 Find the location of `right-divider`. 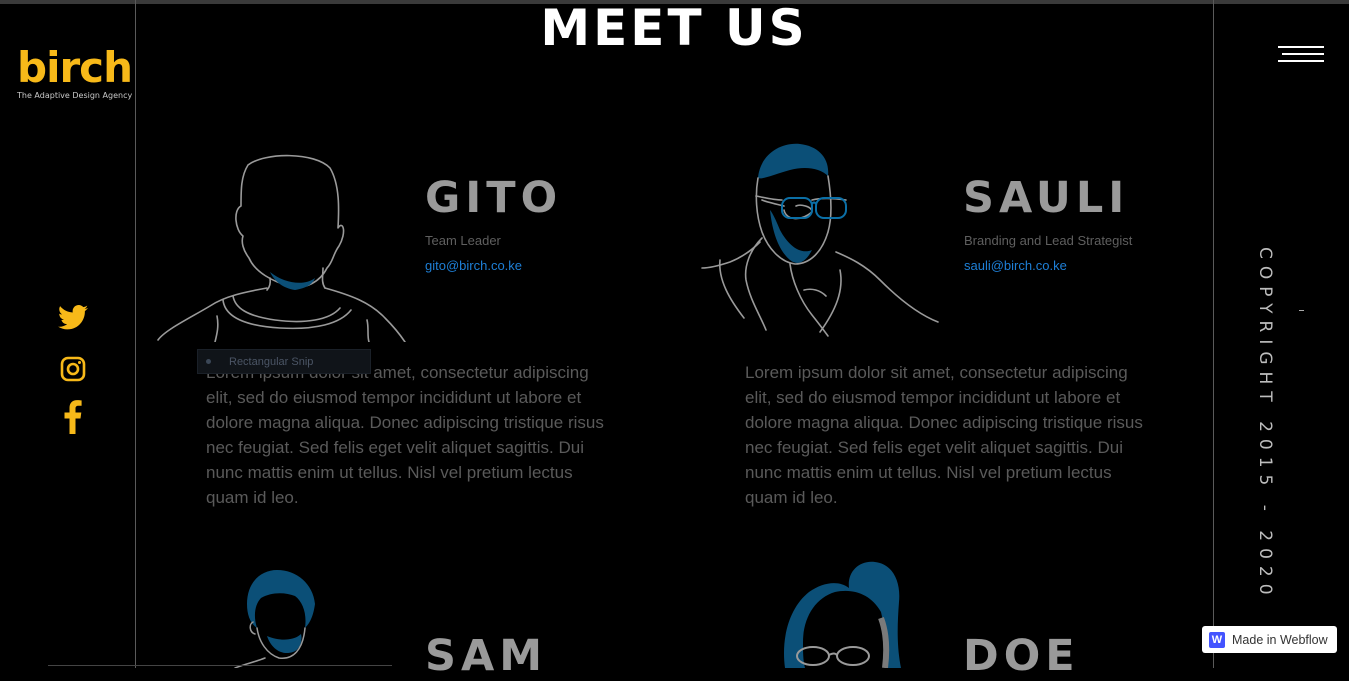

right-divider is located at coordinates (1213, 334).